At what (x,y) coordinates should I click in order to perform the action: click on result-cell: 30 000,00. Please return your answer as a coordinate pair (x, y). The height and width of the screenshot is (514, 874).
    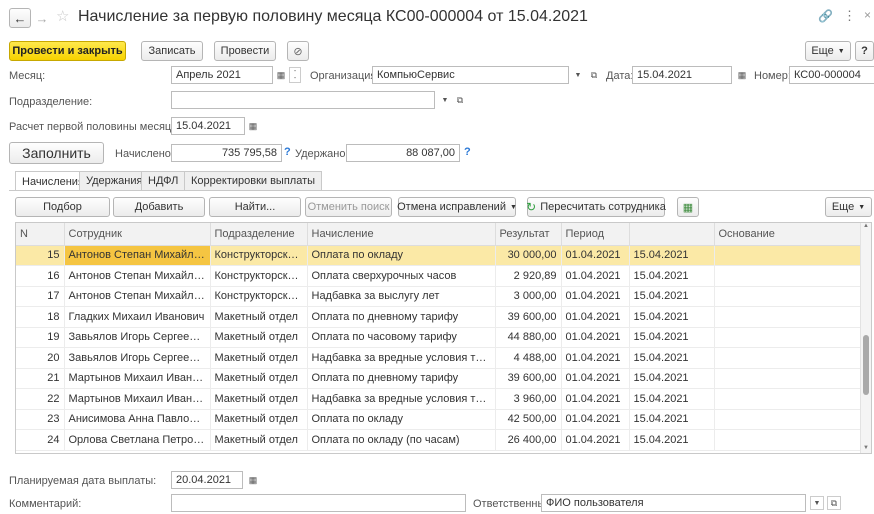
    Looking at the image, I should click on (528, 255).